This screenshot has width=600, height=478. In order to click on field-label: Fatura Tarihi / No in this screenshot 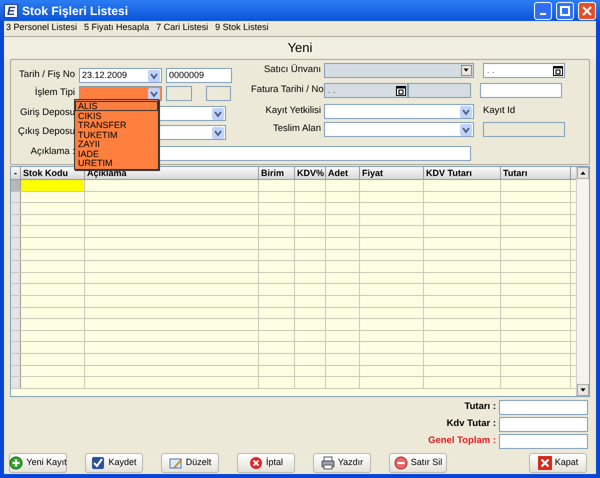, I will do `click(286, 90)`.